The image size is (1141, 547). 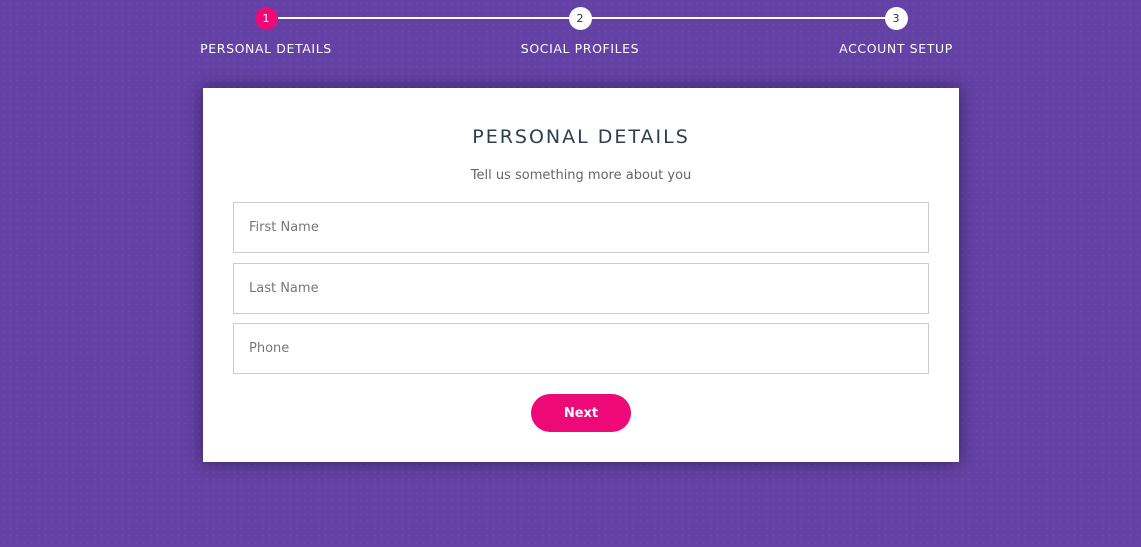 I want to click on step-label: PERSONAL DETAILS, so click(x=266, y=48).